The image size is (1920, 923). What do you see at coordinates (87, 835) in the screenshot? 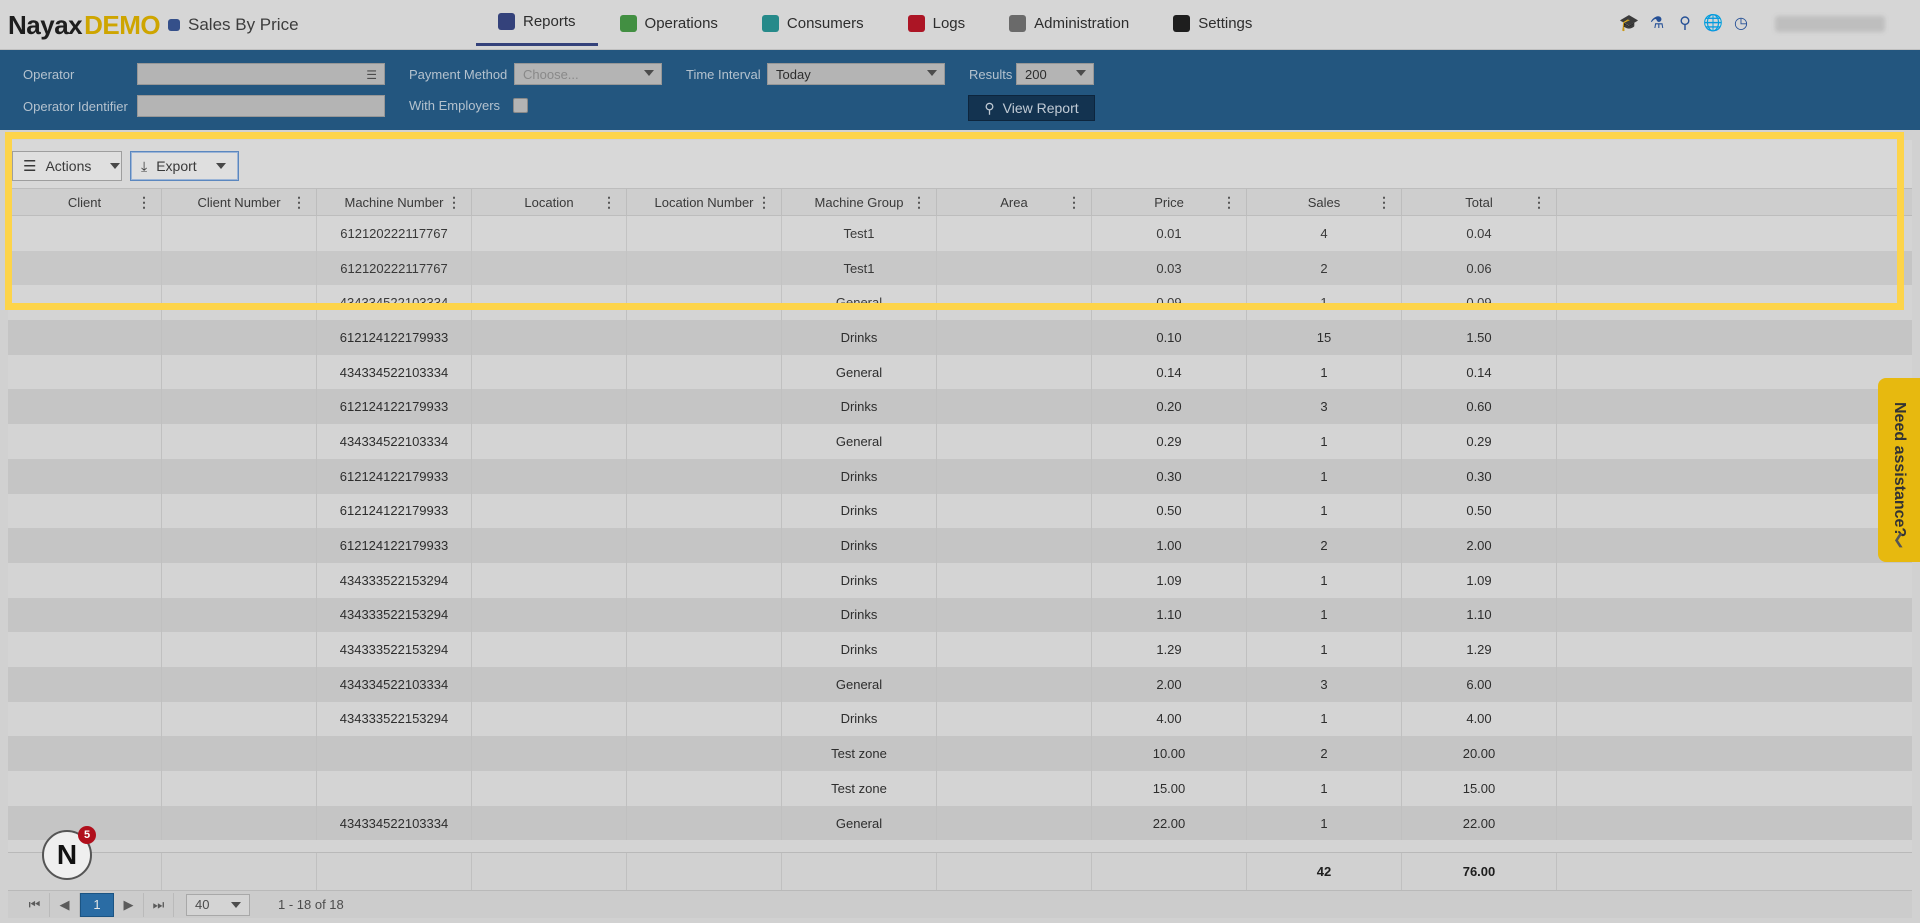
I see `notification-count: 5` at bounding box center [87, 835].